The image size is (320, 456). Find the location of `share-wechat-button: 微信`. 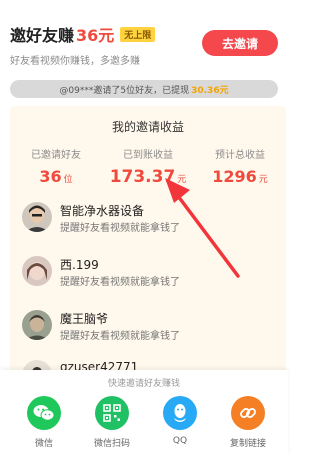

share-wechat-button: 微信 is located at coordinates (44, 422).